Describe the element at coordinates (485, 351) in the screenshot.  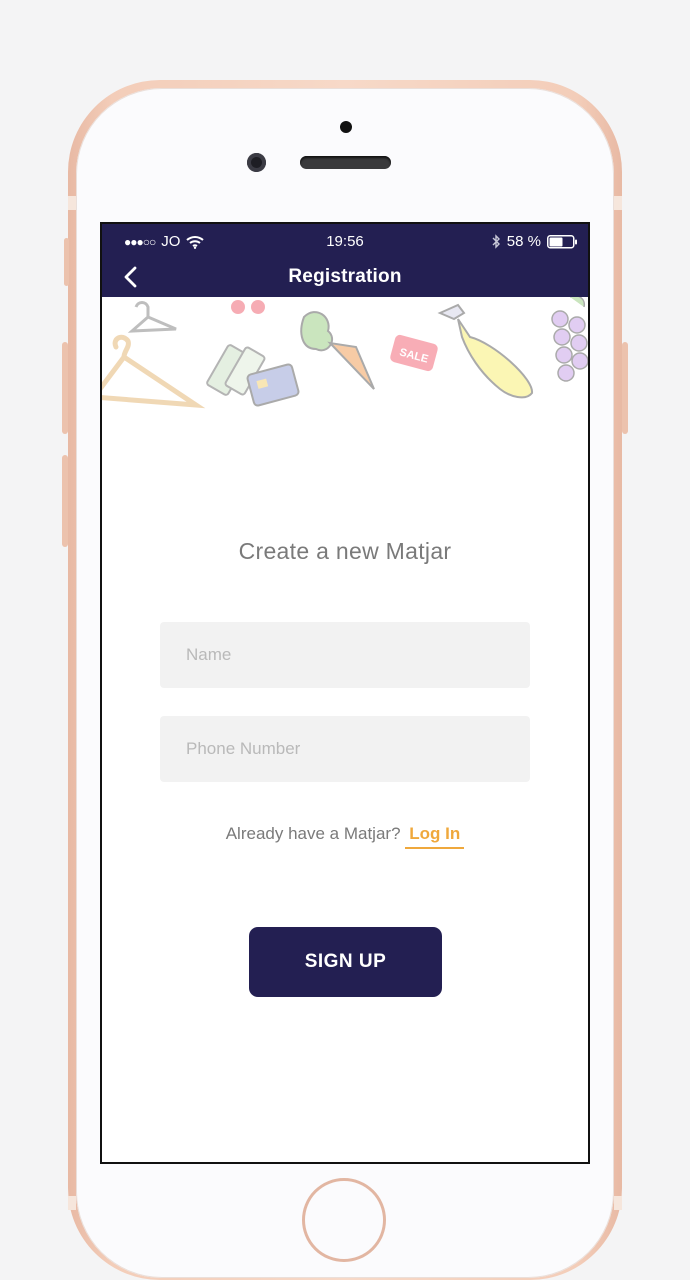
I see `spray-bottle-icon` at that location.